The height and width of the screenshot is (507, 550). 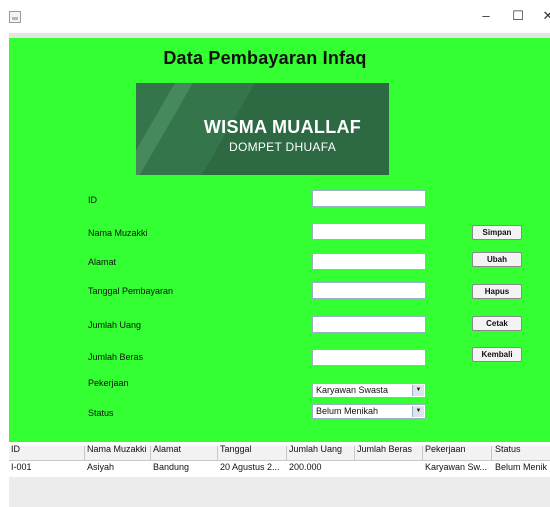 I want to click on table-cell-status: Belum Menik, so click(x=522, y=467).